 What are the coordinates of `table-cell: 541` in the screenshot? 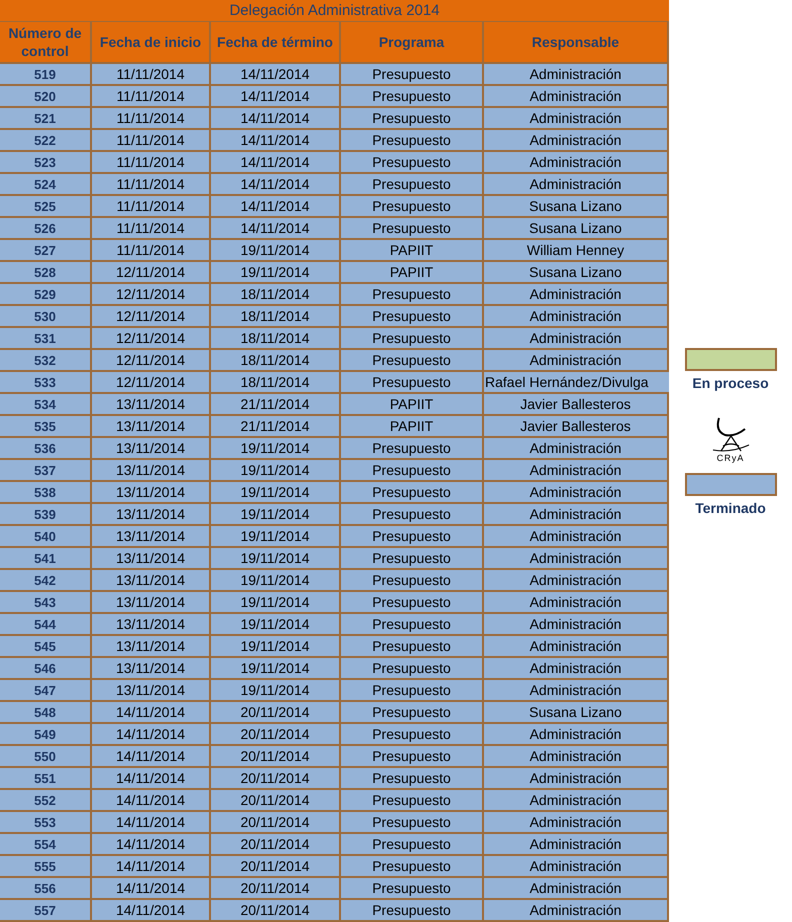 It's located at (46, 559).